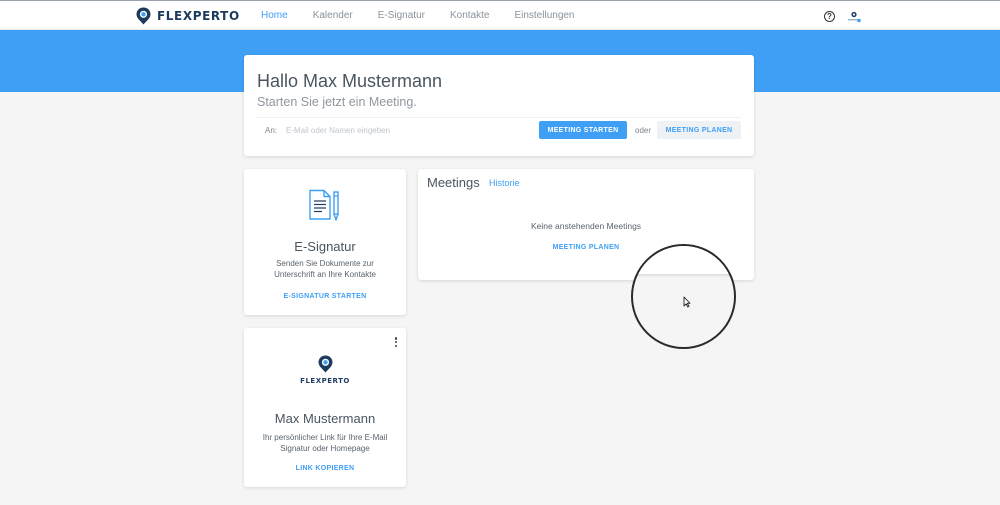 The height and width of the screenshot is (505, 1000). What do you see at coordinates (325, 381) in the screenshot?
I see `profile-logo-text: FLEXPERTO` at bounding box center [325, 381].